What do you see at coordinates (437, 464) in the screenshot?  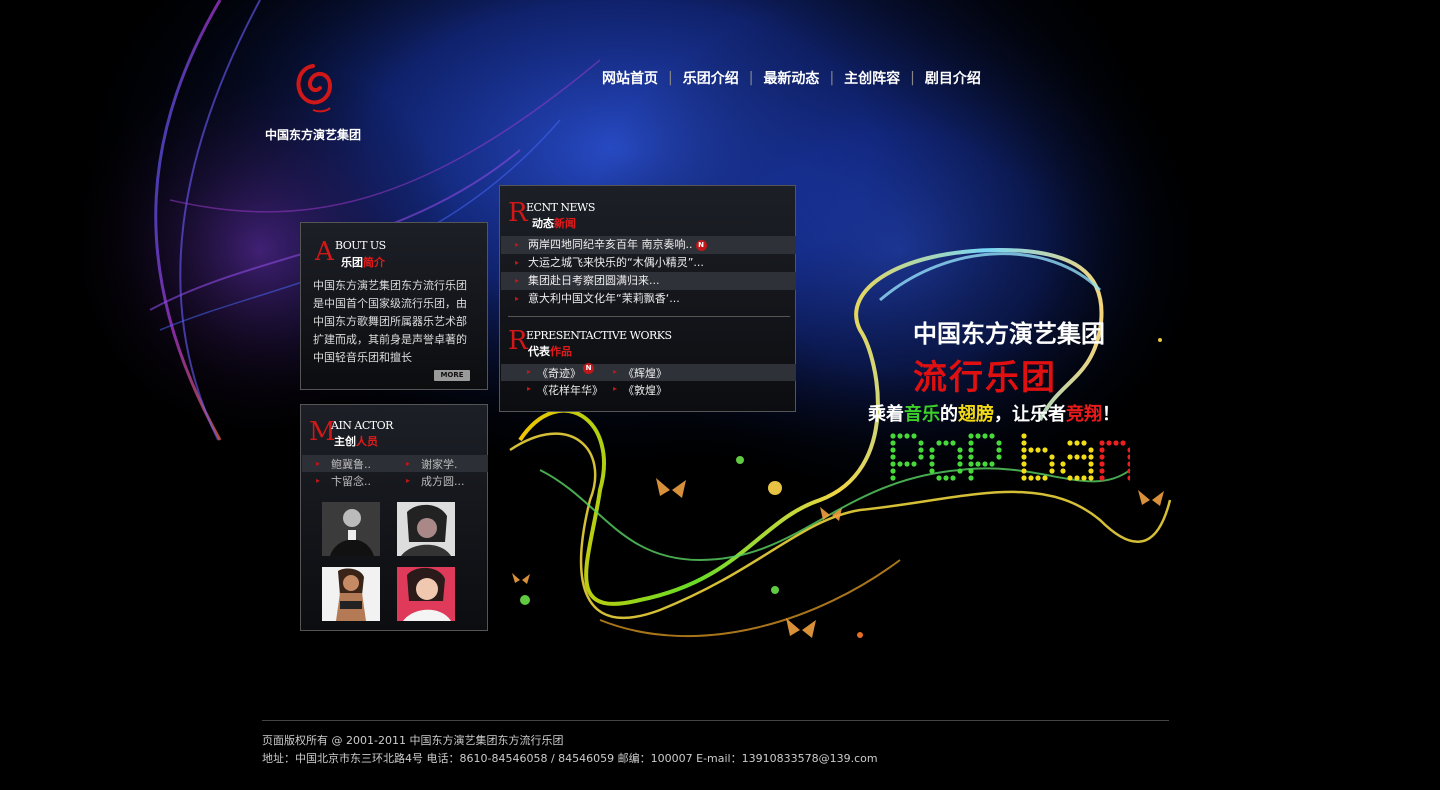 I see `actor-link: 谢家学.` at bounding box center [437, 464].